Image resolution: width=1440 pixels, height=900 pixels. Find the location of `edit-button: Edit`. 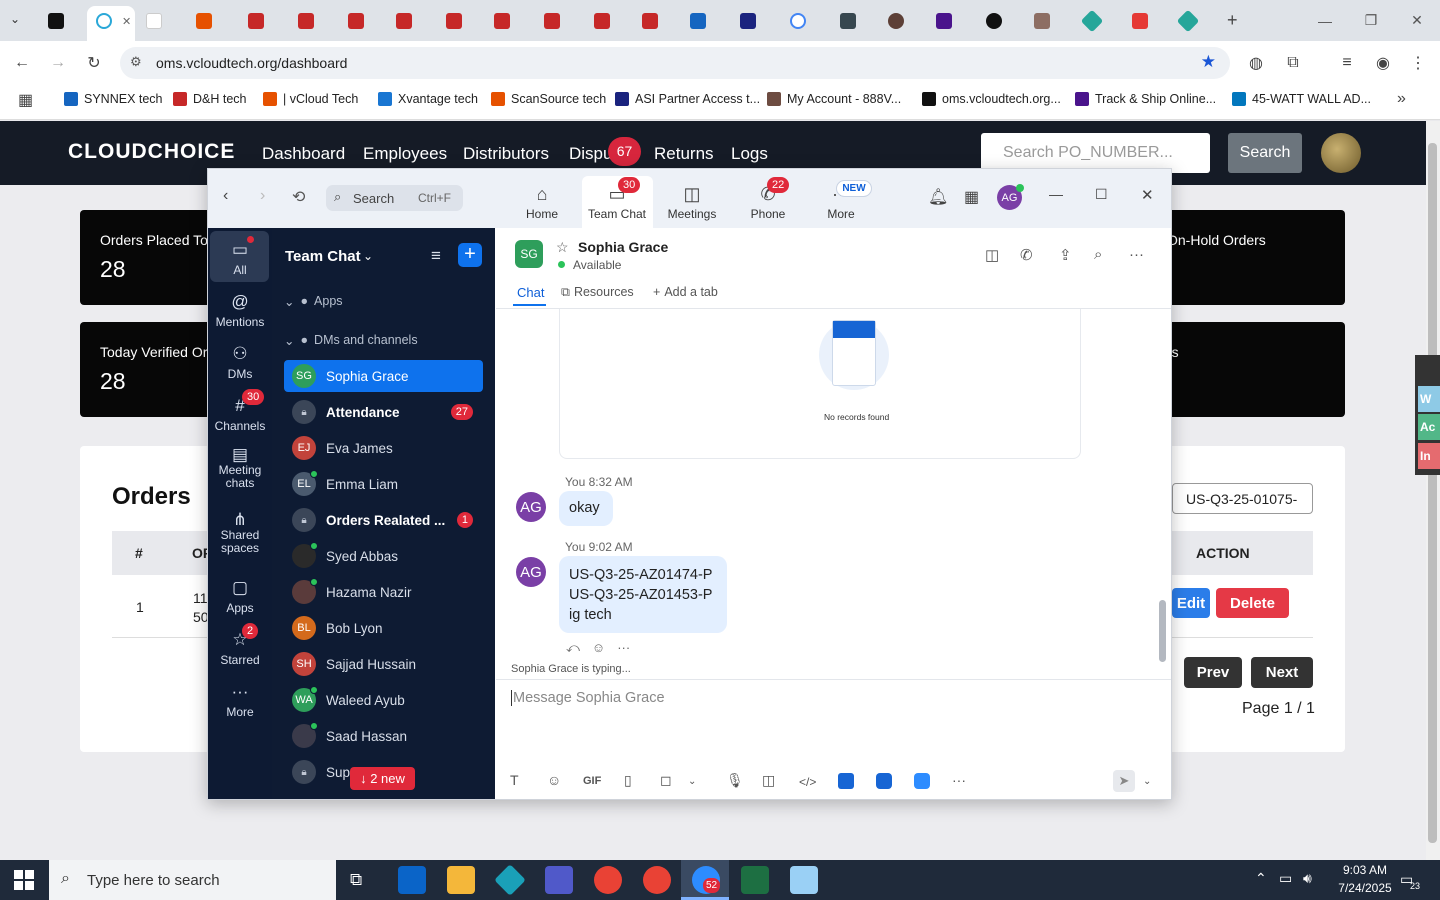

edit-button: Edit is located at coordinates (1191, 603).